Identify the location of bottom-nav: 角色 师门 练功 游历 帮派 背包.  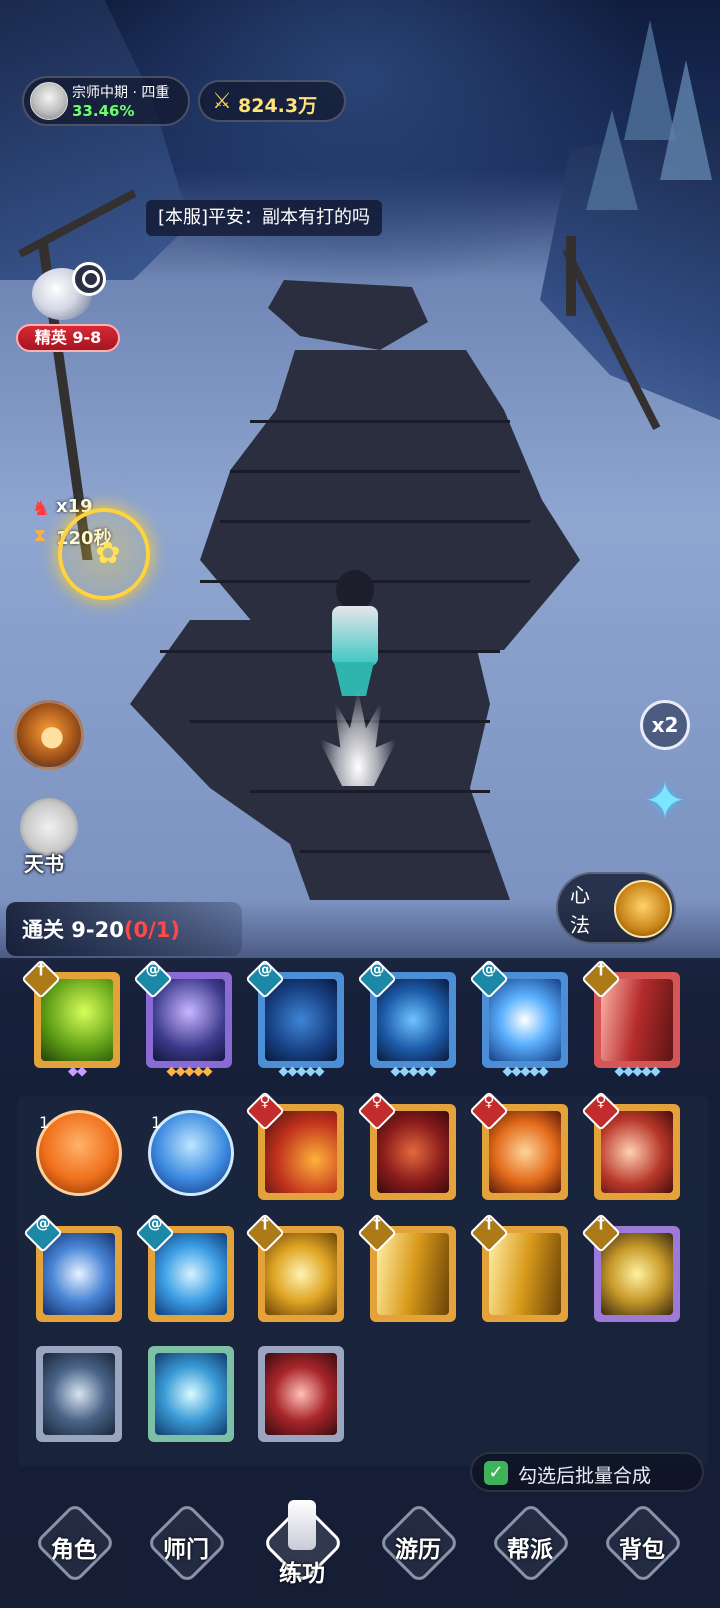
(360, 1552).